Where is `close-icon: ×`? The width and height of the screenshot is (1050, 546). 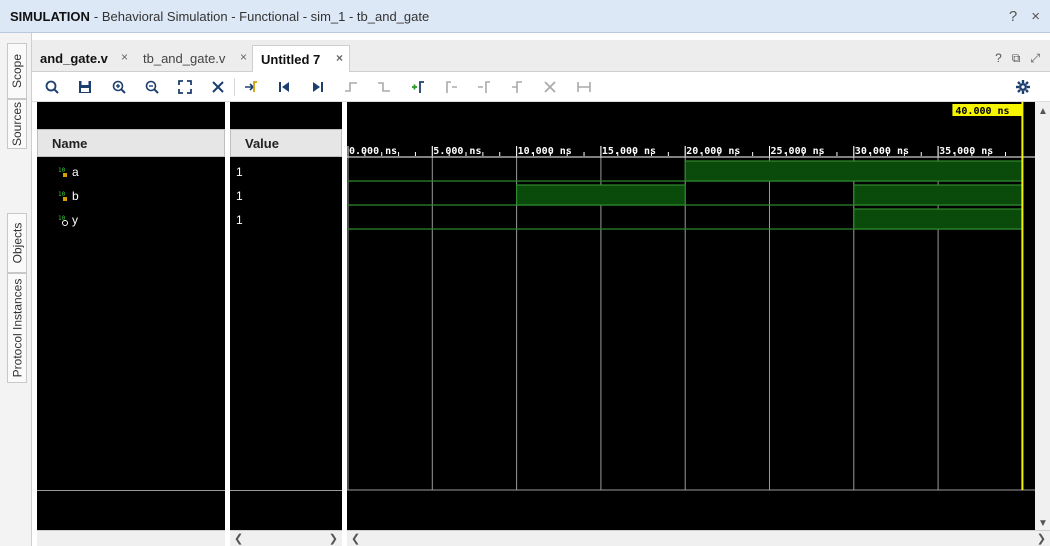
close-icon: × is located at coordinates (1035, 16).